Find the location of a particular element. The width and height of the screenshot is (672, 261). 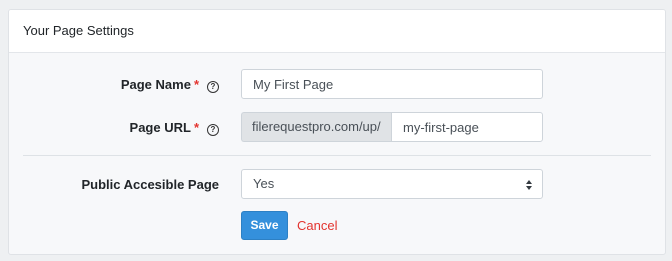

public-page-select: Yes is located at coordinates (392, 184).